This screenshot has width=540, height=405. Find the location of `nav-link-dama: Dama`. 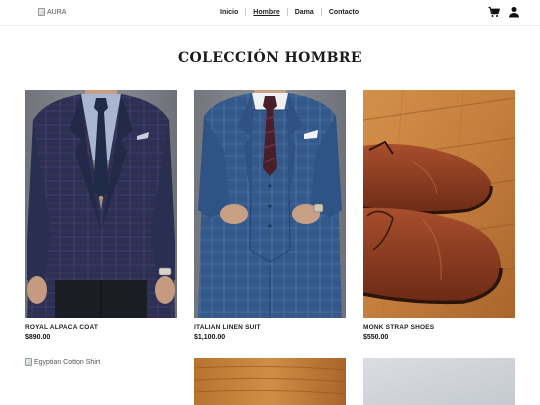

nav-link-dama: Dama is located at coordinates (304, 12).